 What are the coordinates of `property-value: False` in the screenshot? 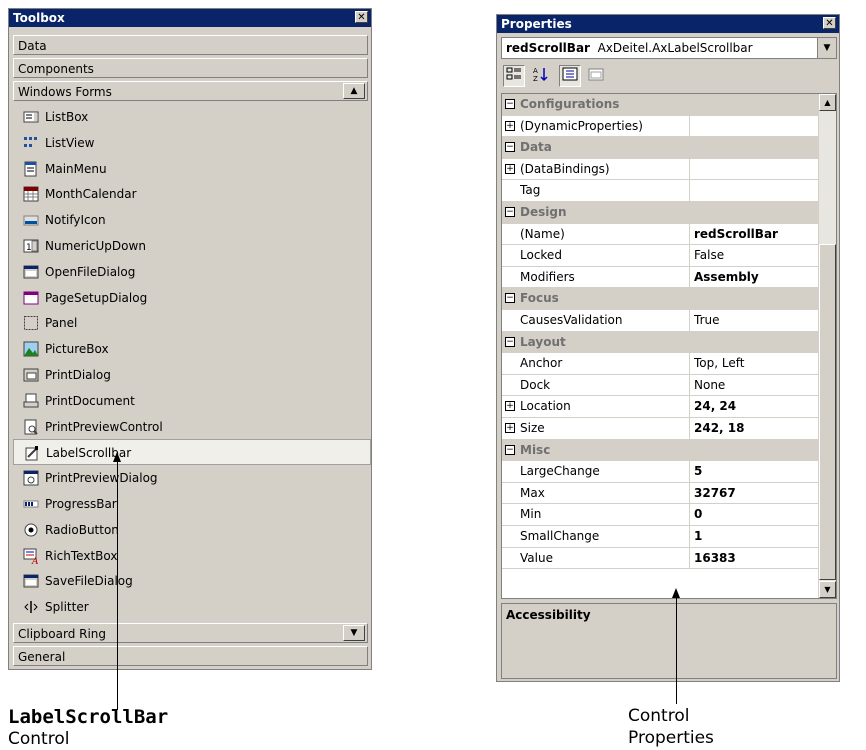 It's located at (754, 255).